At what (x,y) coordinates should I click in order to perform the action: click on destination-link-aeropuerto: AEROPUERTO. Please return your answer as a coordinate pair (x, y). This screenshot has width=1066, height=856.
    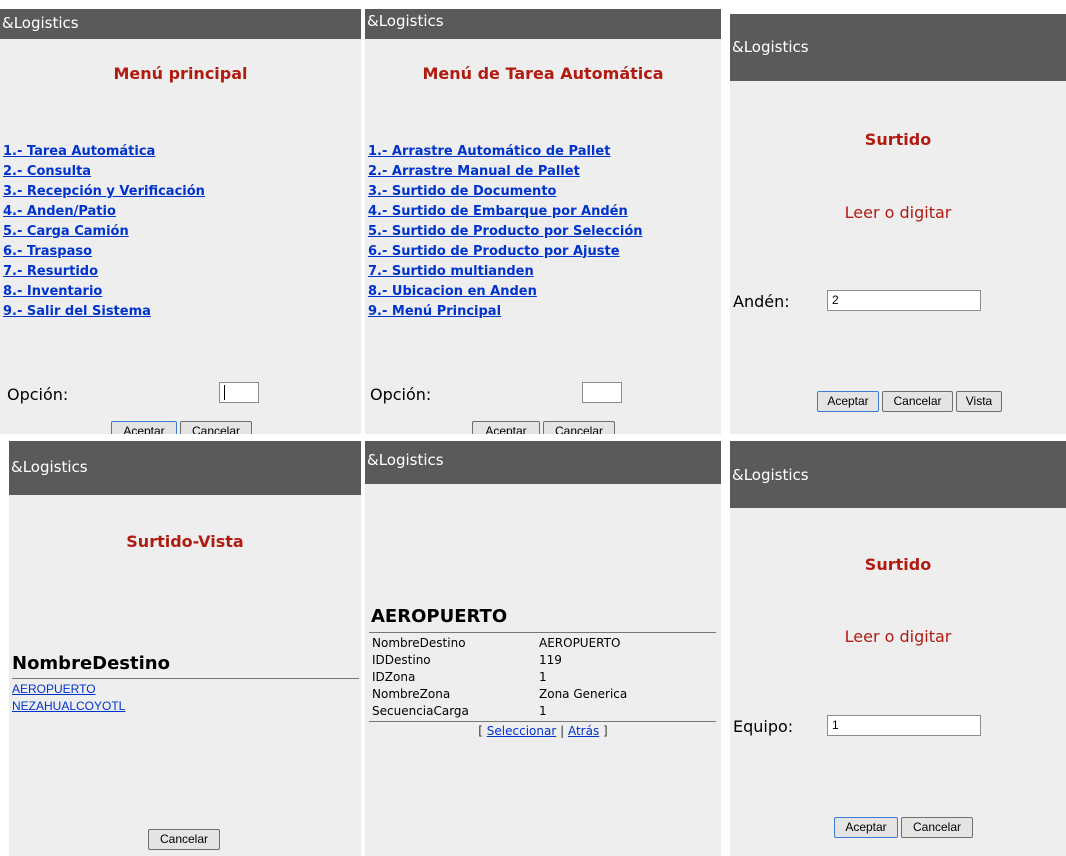
    Looking at the image, I should click on (68, 689).